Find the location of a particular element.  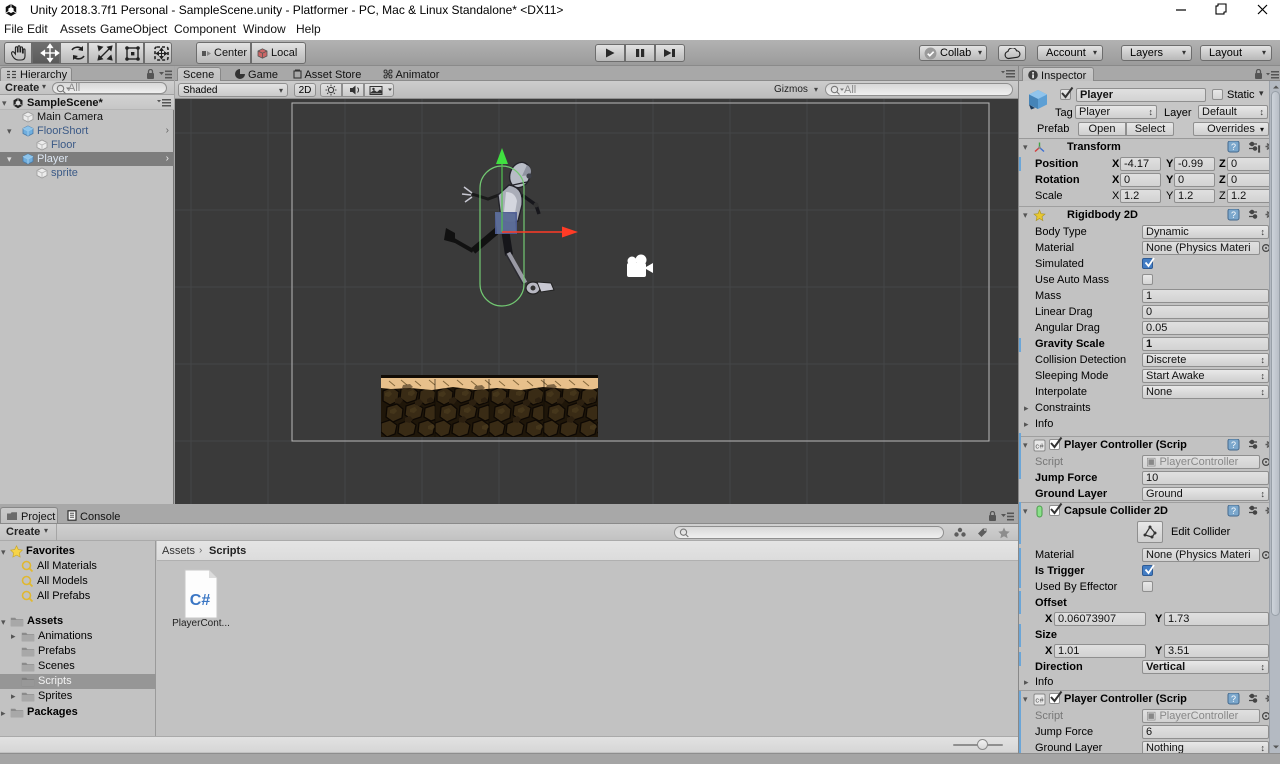

svg-text: C# is located at coordinates (200, 600).